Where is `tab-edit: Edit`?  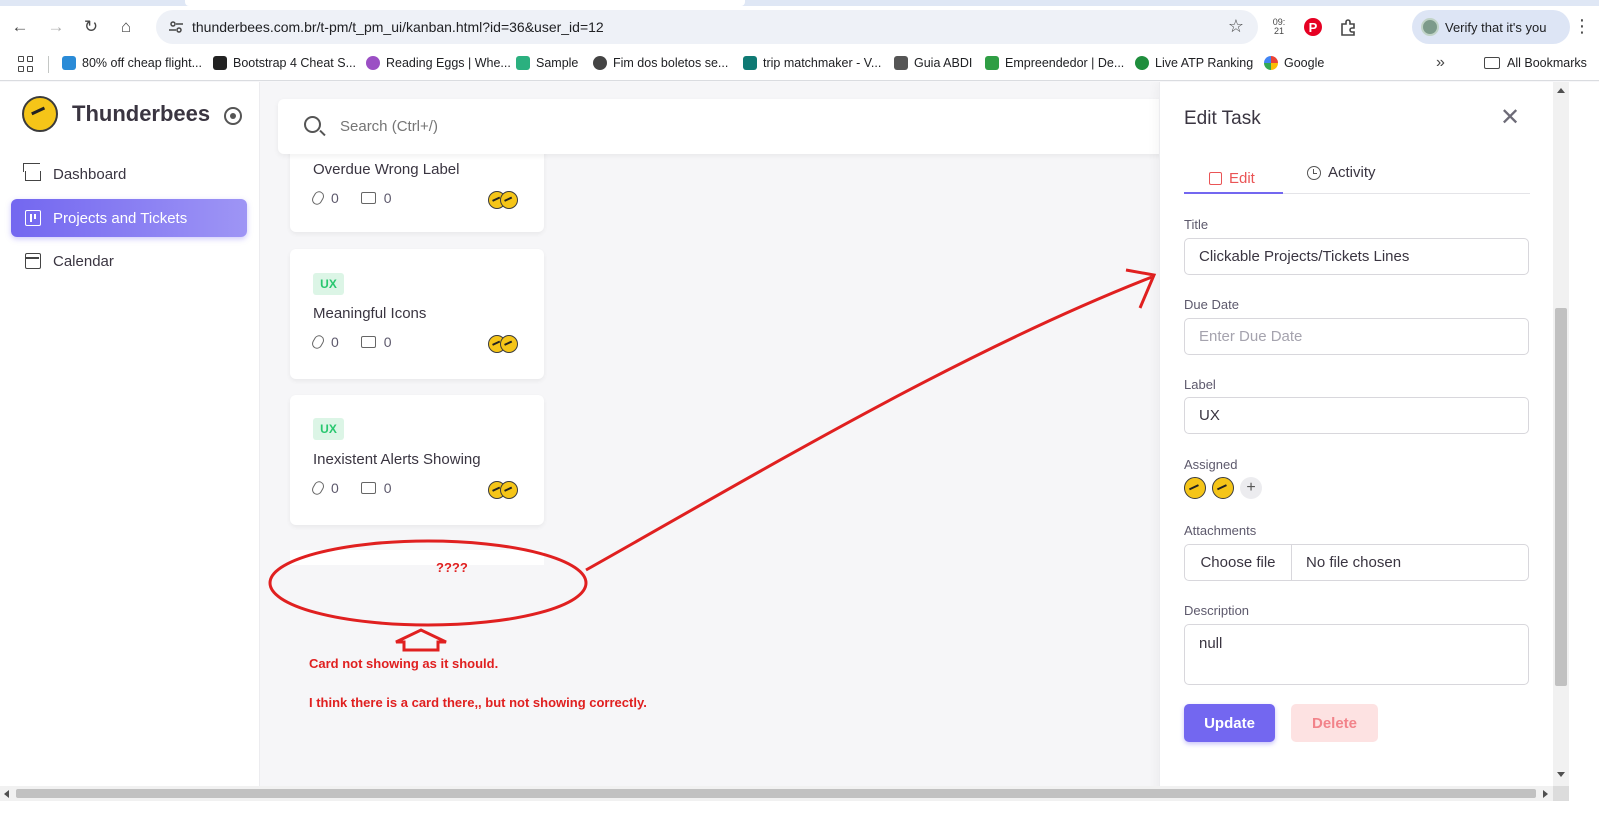
tab-edit: Edit is located at coordinates (1233, 179).